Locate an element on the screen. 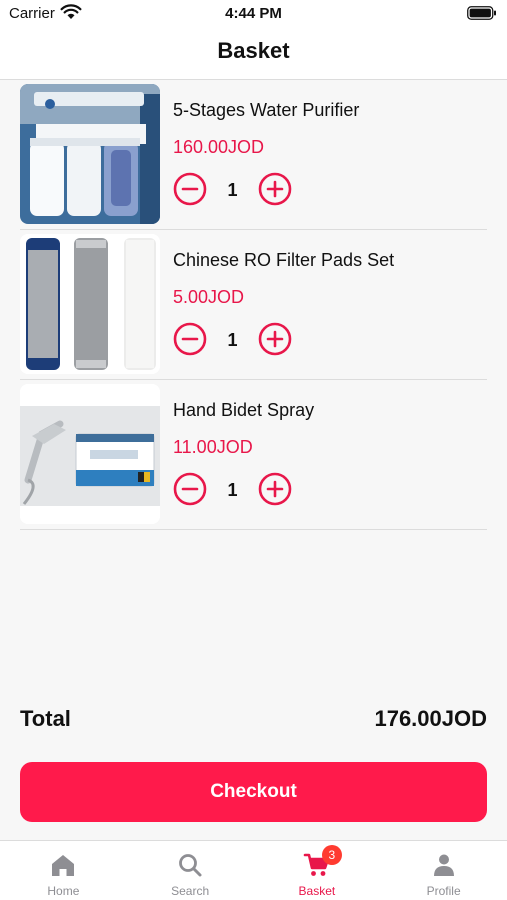  battery-icon is located at coordinates (481, 13).